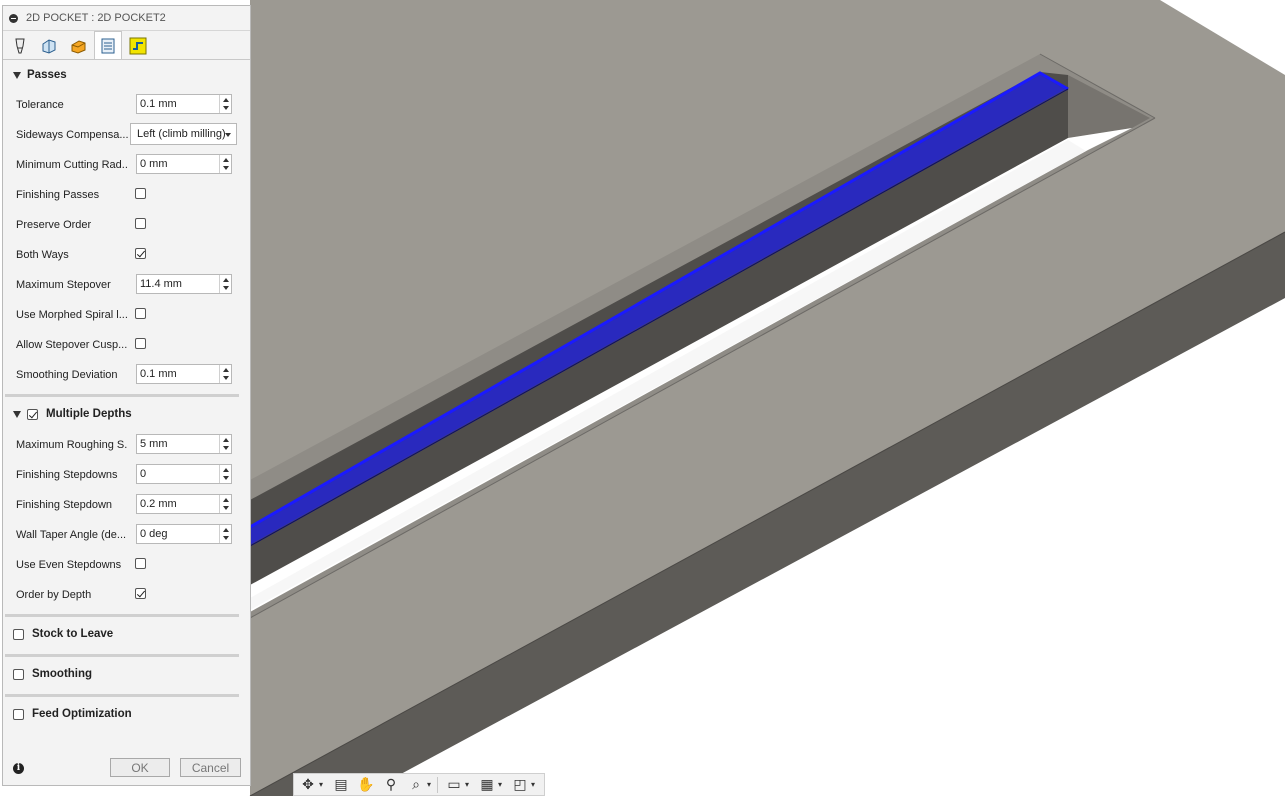  I want to click on order-by-depth-checkbox, so click(140, 593).